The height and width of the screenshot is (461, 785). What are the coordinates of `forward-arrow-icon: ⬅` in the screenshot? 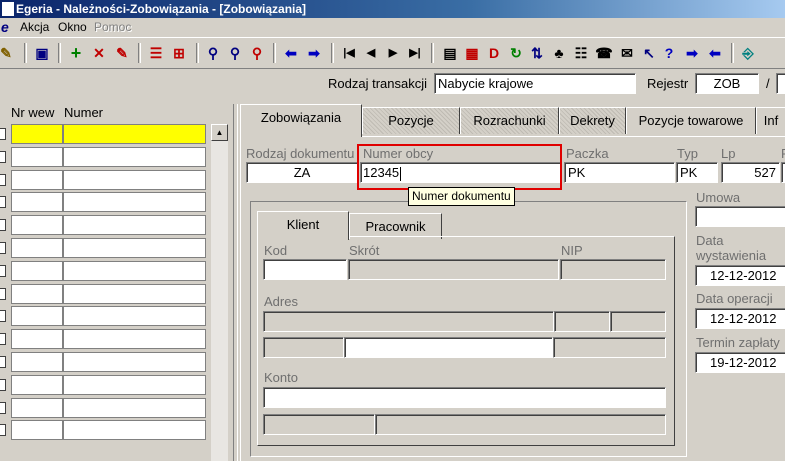 It's located at (715, 53).